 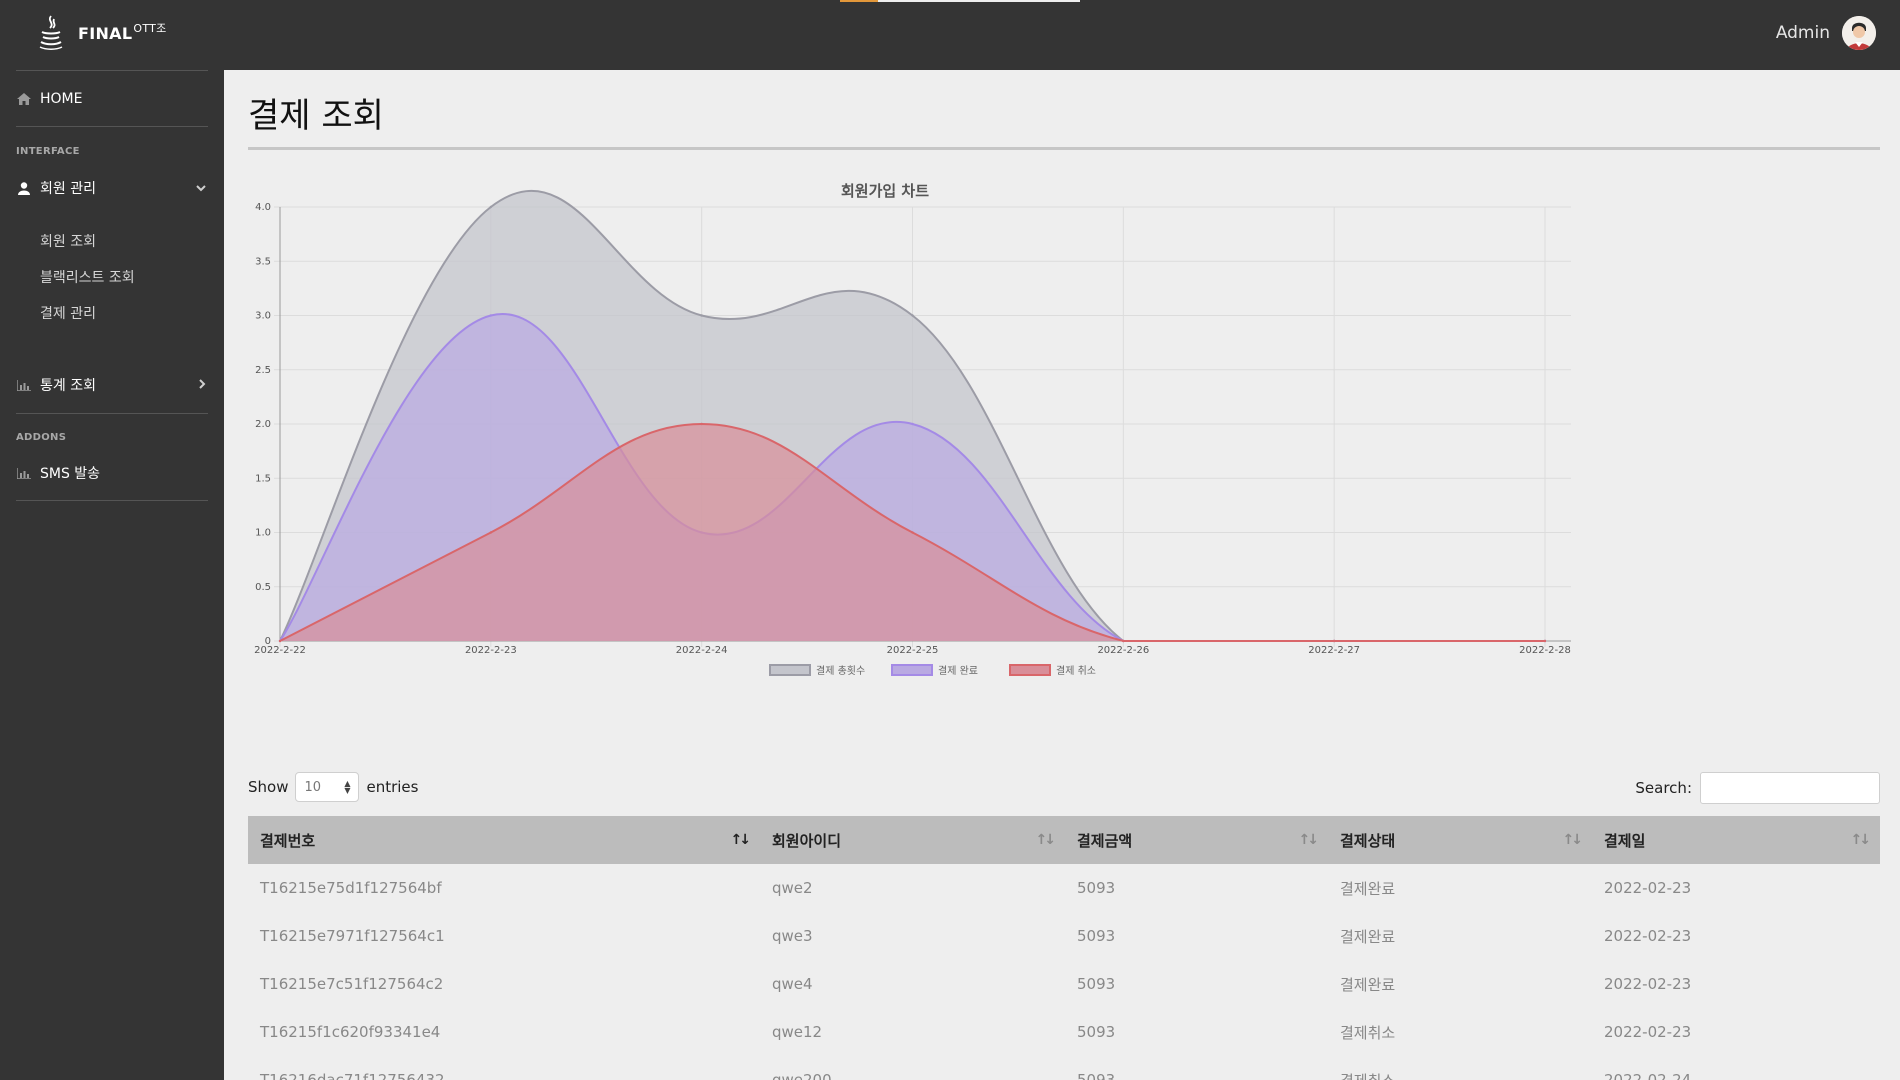 What do you see at coordinates (1123, 650) in the screenshot?
I see `x-tick-label: 2022-2-26` at bounding box center [1123, 650].